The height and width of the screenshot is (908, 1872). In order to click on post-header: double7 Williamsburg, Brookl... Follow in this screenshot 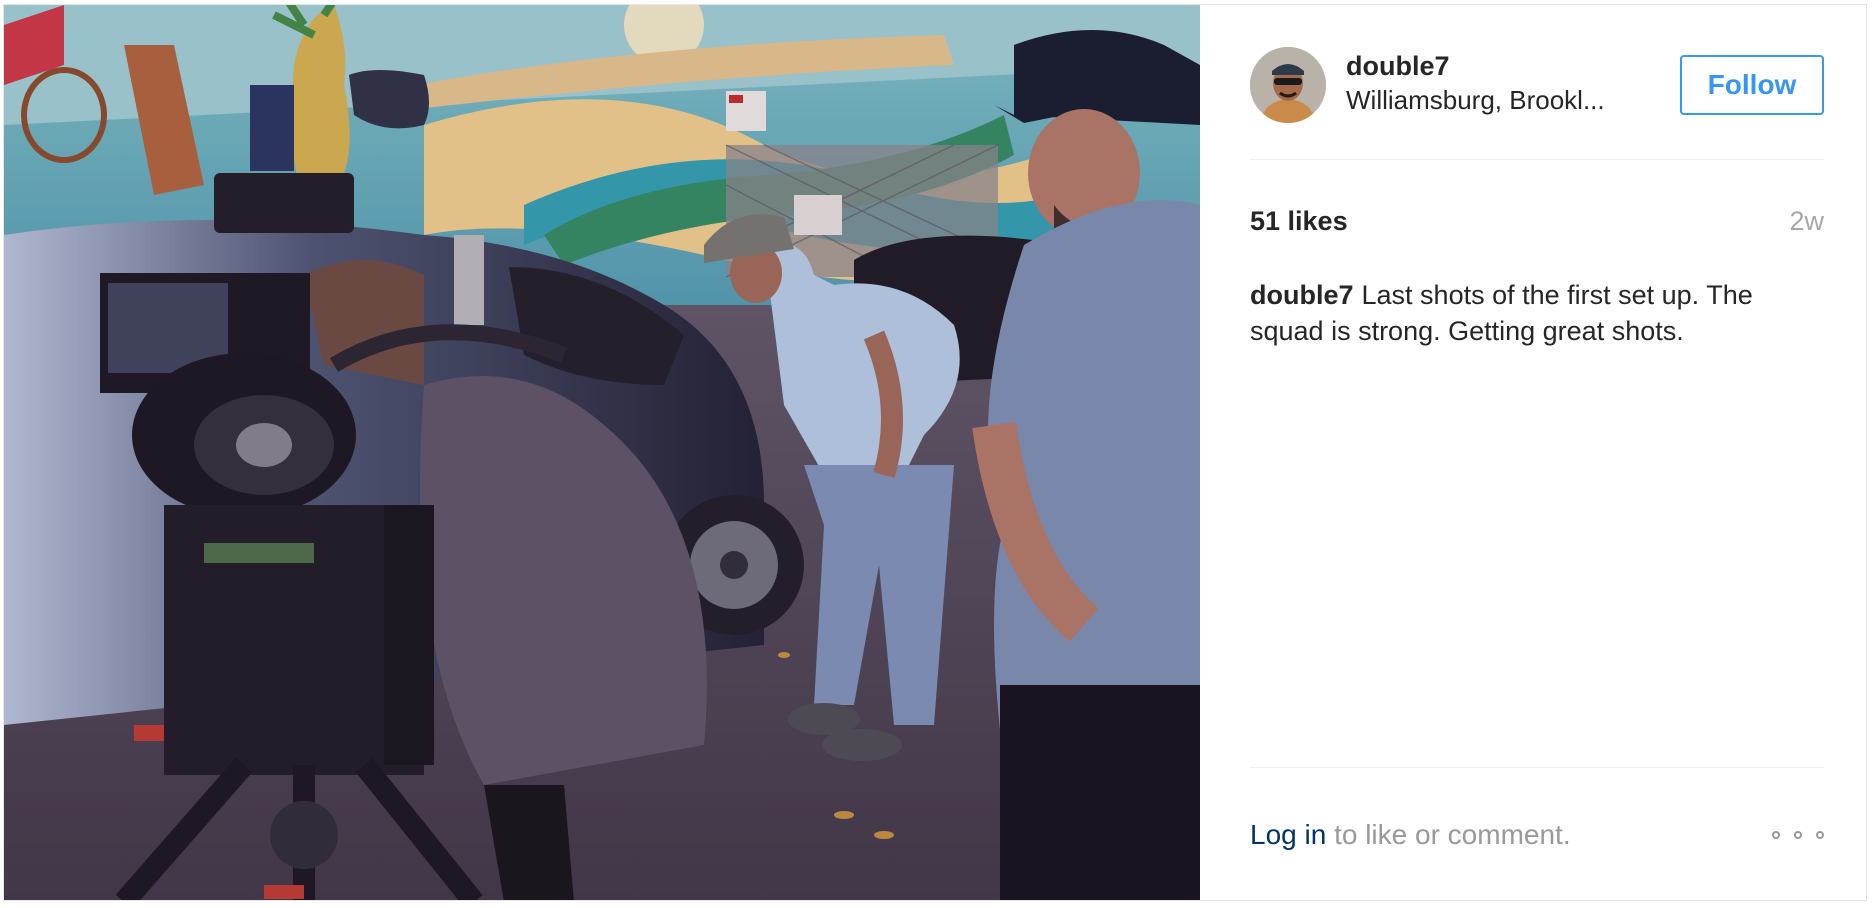, I will do `click(1537, 83)`.